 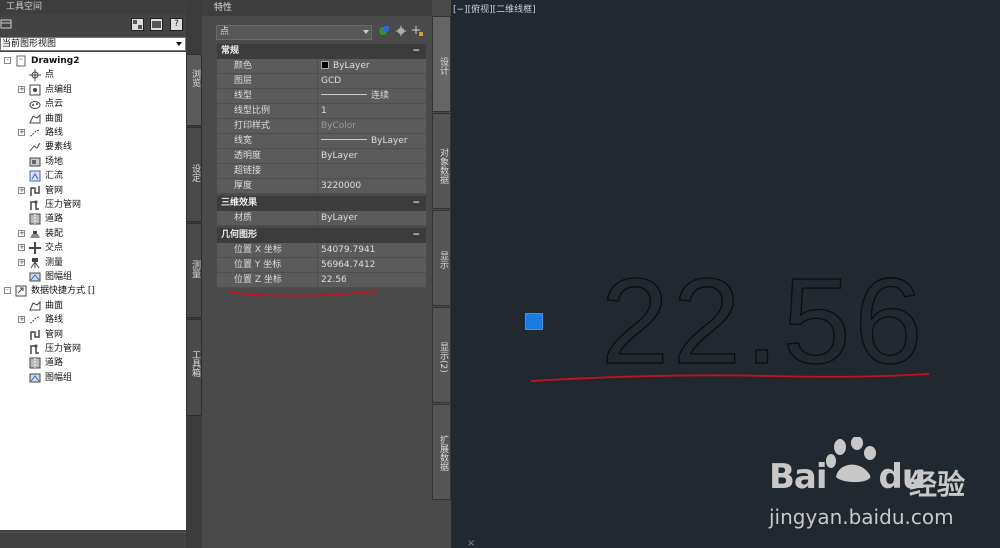 What do you see at coordinates (59, 89) in the screenshot?
I see `tree-item-label: 点编组` at bounding box center [59, 89].